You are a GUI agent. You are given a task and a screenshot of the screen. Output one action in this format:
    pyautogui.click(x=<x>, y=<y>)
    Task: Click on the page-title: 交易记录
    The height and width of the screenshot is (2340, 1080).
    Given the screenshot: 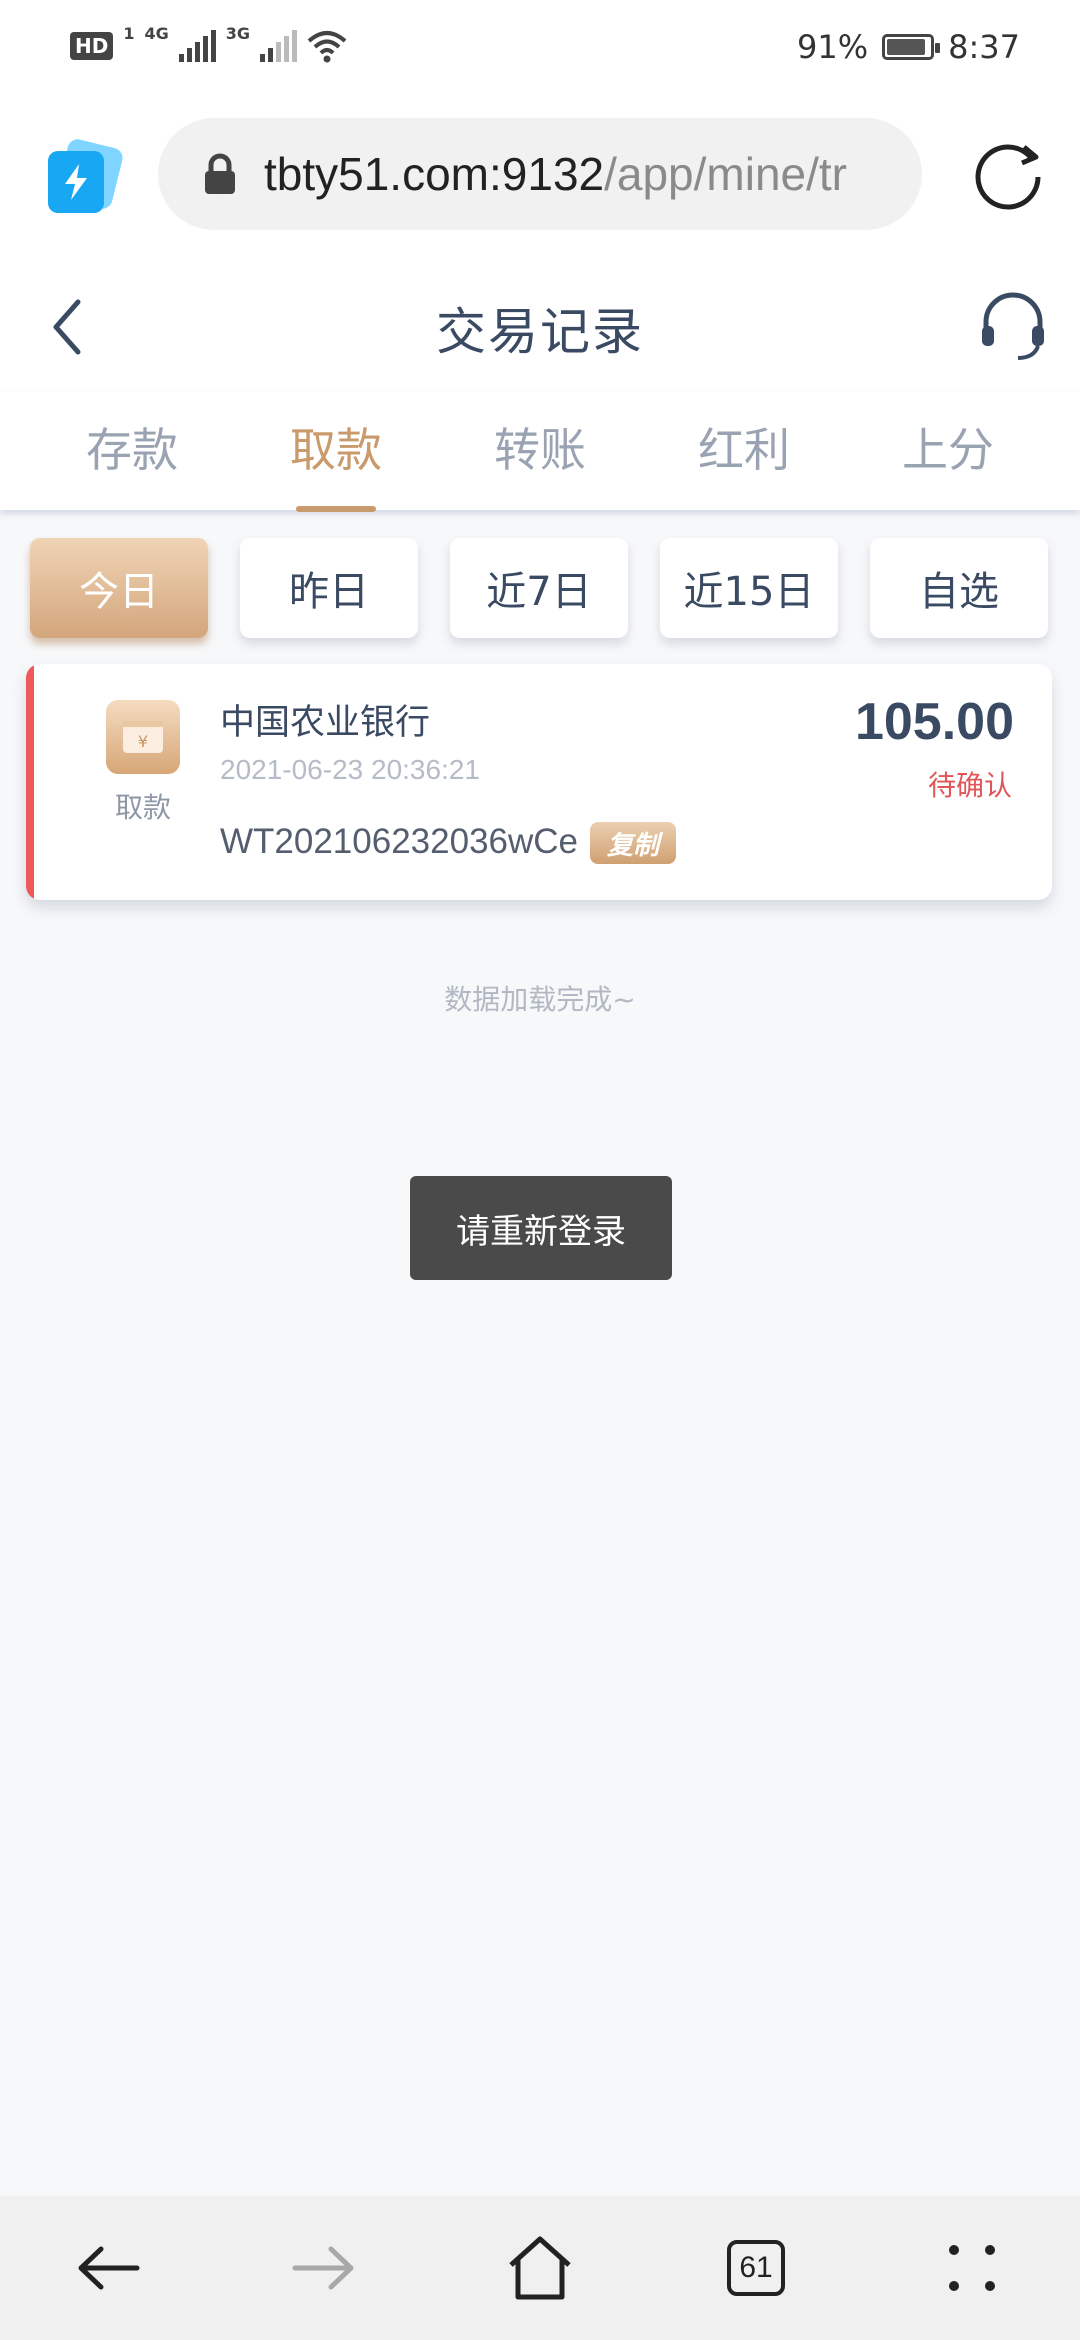 What is the action you would take?
    pyautogui.click(x=540, y=332)
    